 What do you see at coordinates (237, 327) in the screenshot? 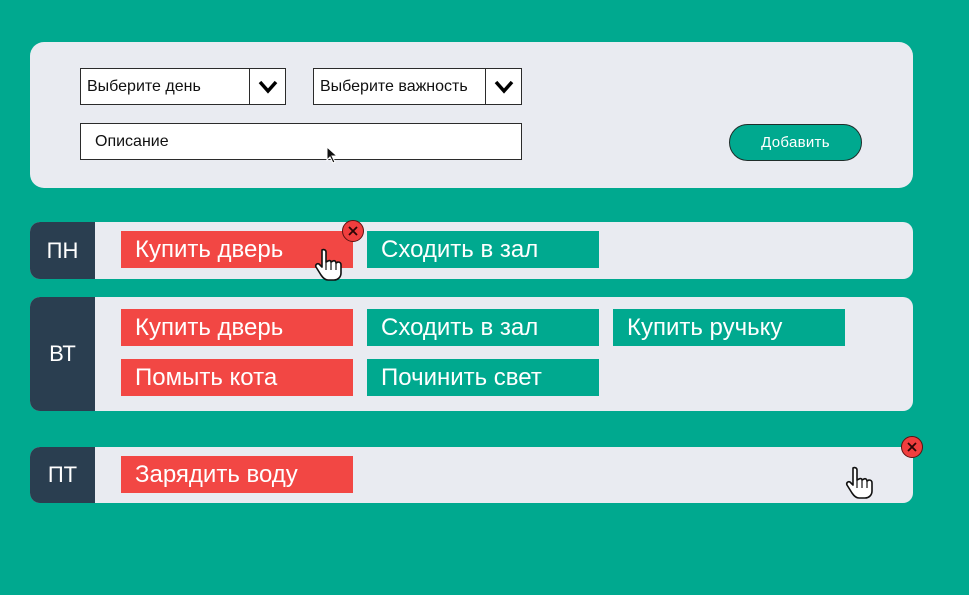
I see `task-item: Купить дверь` at bounding box center [237, 327].